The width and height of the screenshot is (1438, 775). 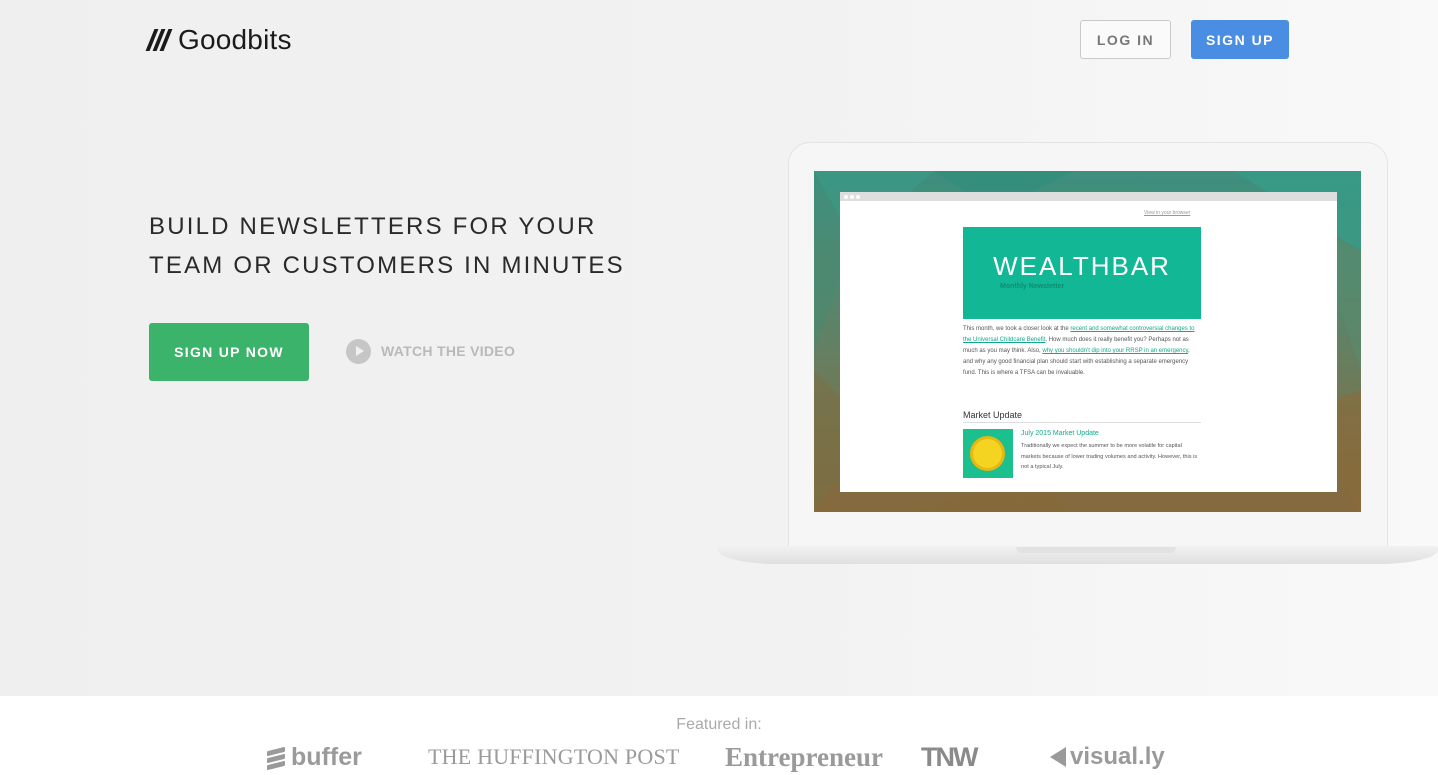 What do you see at coordinates (554, 756) in the screenshot?
I see `huffington-post-logo: THE HUFFINGTON POST` at bounding box center [554, 756].